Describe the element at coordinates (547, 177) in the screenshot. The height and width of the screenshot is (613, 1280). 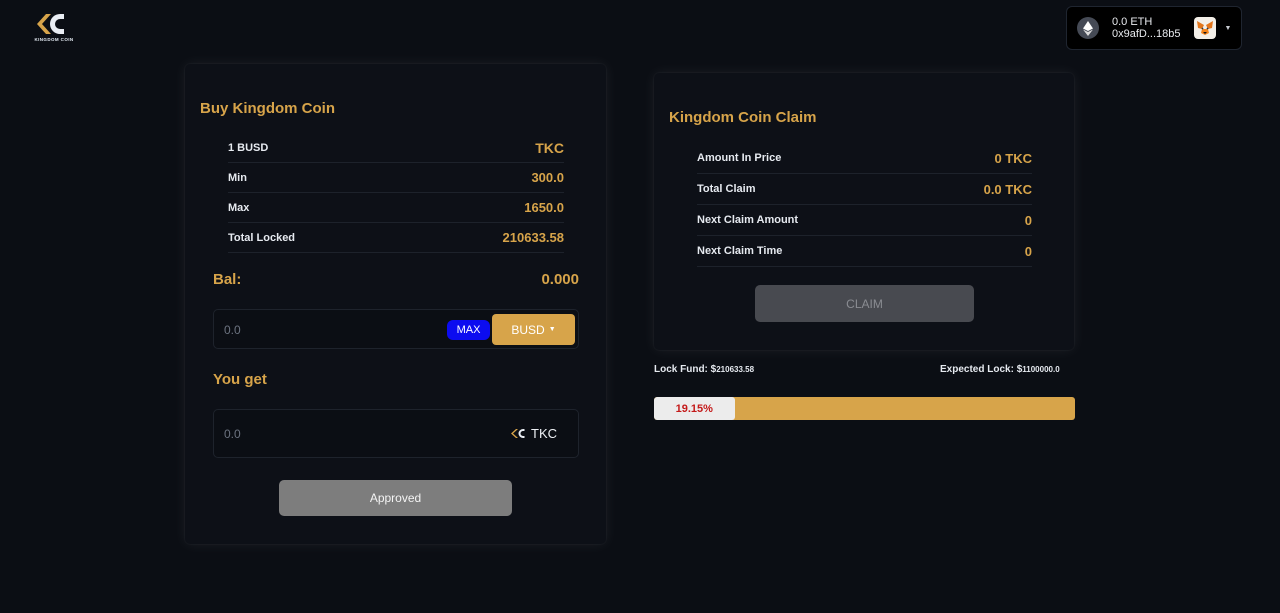
I see `row-value: 300.0` at that location.